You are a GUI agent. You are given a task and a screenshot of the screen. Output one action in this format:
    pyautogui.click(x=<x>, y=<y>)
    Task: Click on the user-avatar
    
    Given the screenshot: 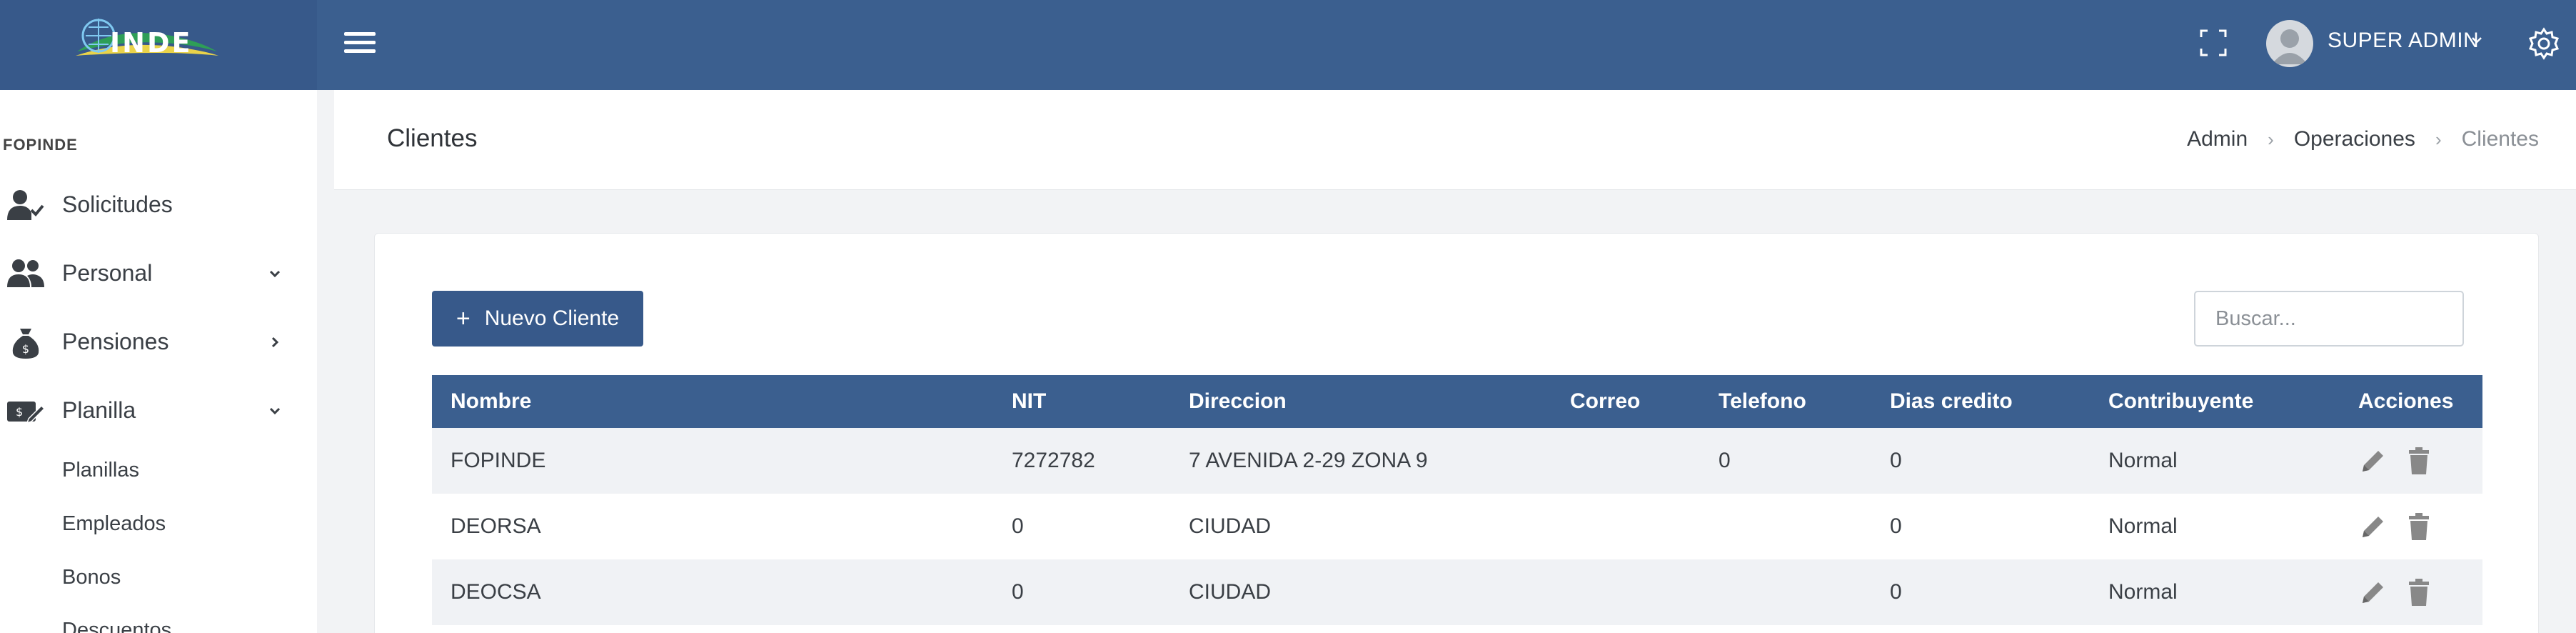 What is the action you would take?
    pyautogui.click(x=2289, y=43)
    